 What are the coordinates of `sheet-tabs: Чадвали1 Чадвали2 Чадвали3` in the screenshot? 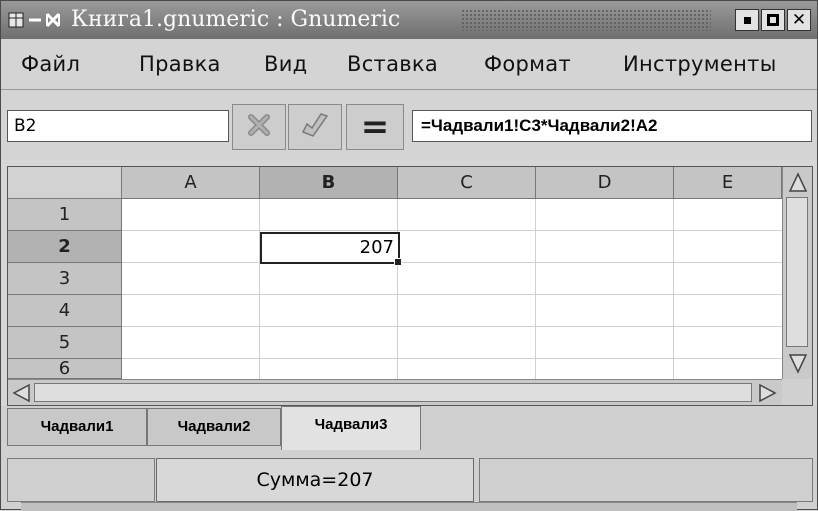 It's located at (409, 429).